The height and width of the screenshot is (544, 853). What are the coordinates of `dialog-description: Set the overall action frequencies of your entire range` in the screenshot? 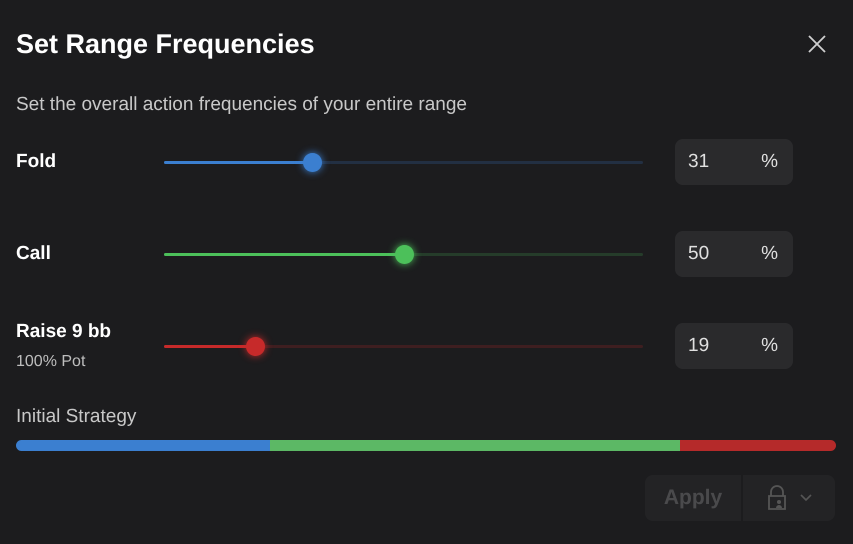 It's located at (242, 104).